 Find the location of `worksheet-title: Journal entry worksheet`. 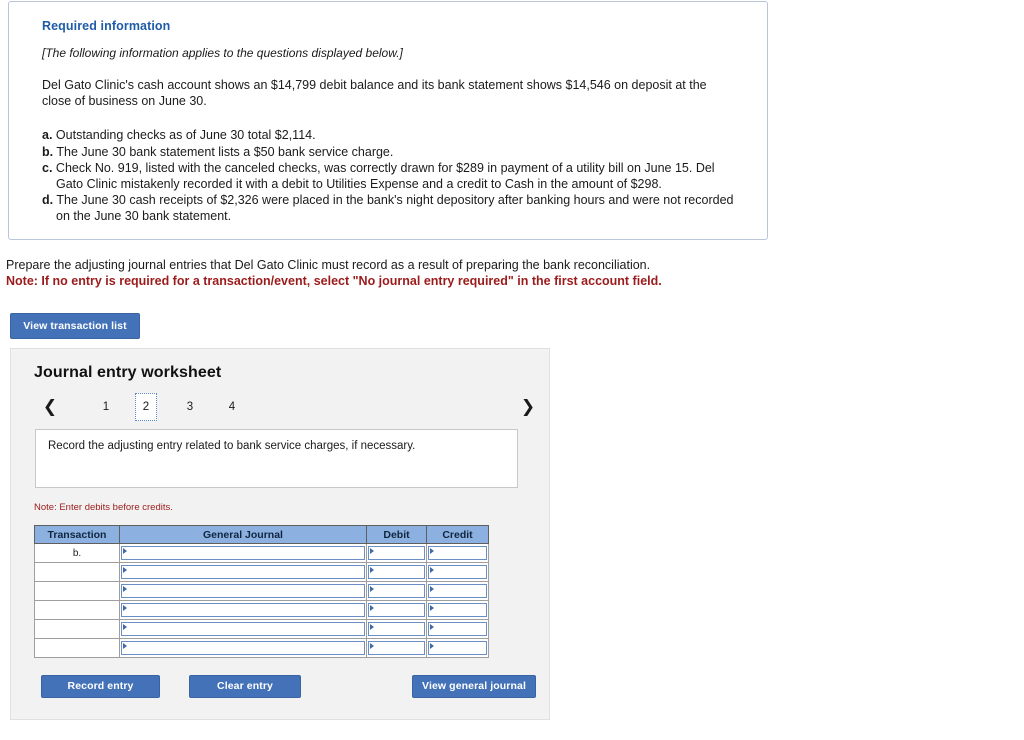

worksheet-title: Journal entry worksheet is located at coordinates (128, 372).